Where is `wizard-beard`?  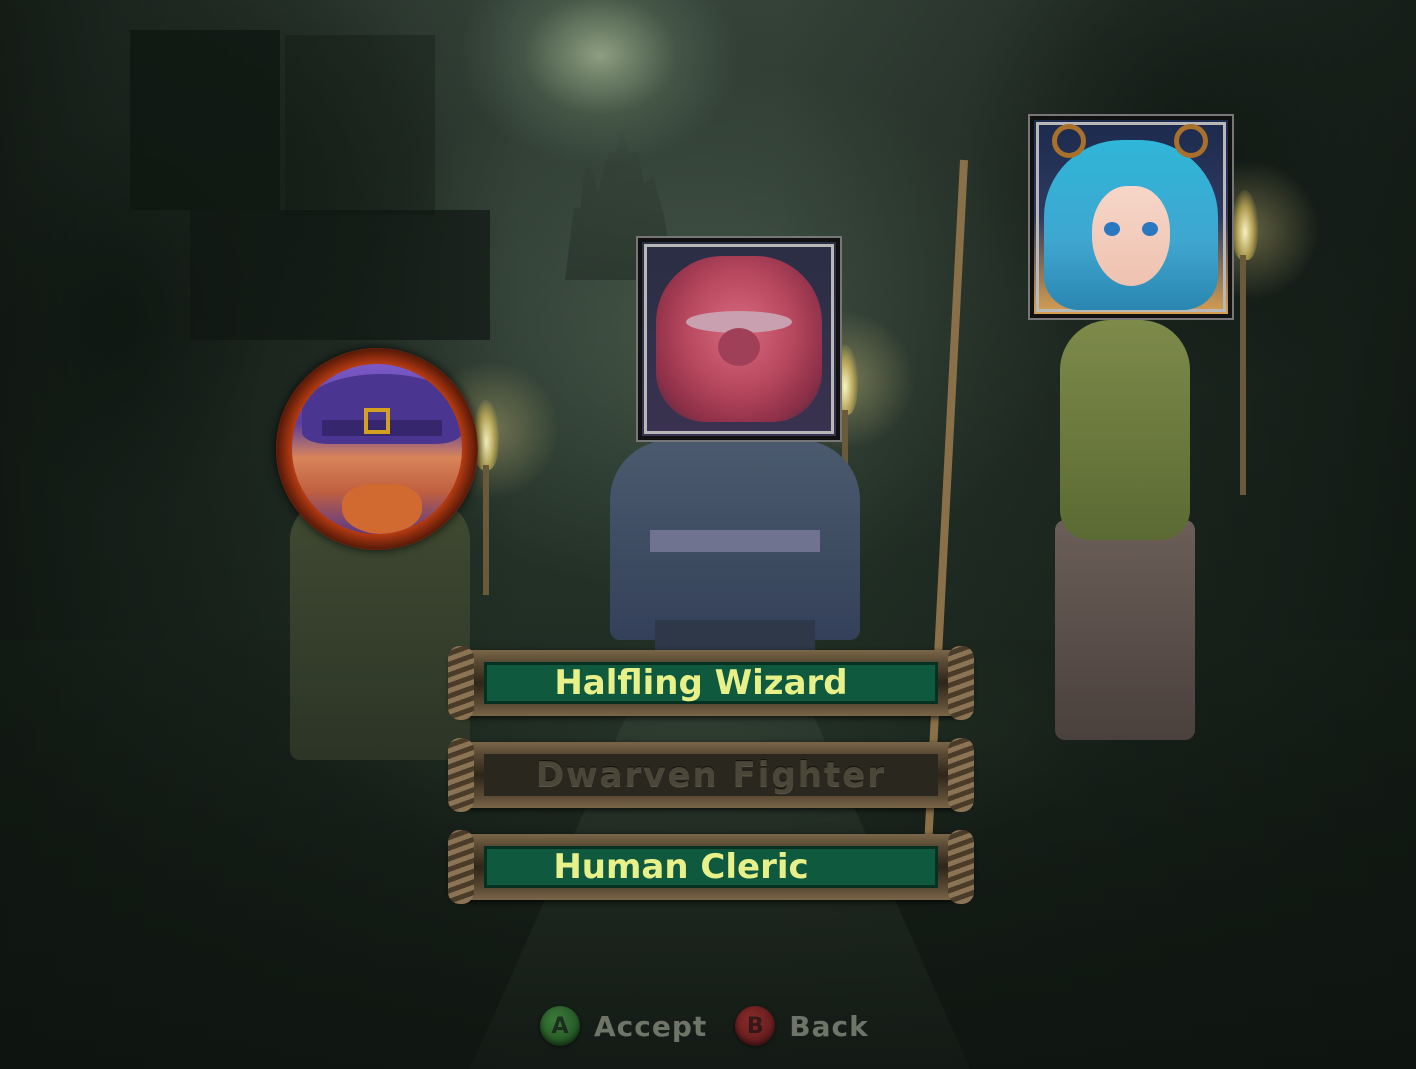
wizard-beard is located at coordinates (382, 509).